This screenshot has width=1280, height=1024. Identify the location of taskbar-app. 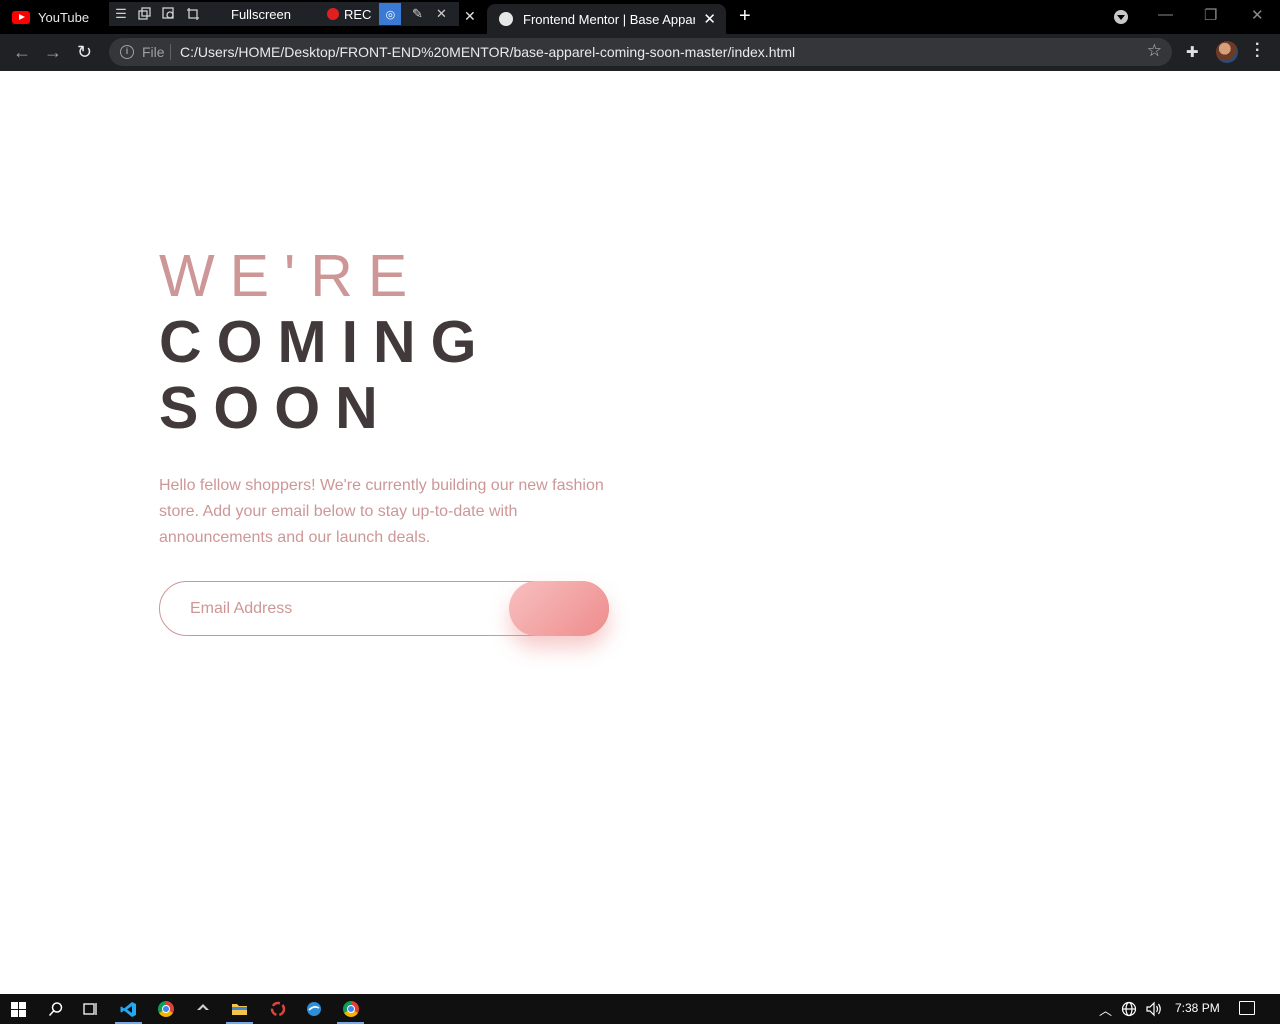
(202, 1009).